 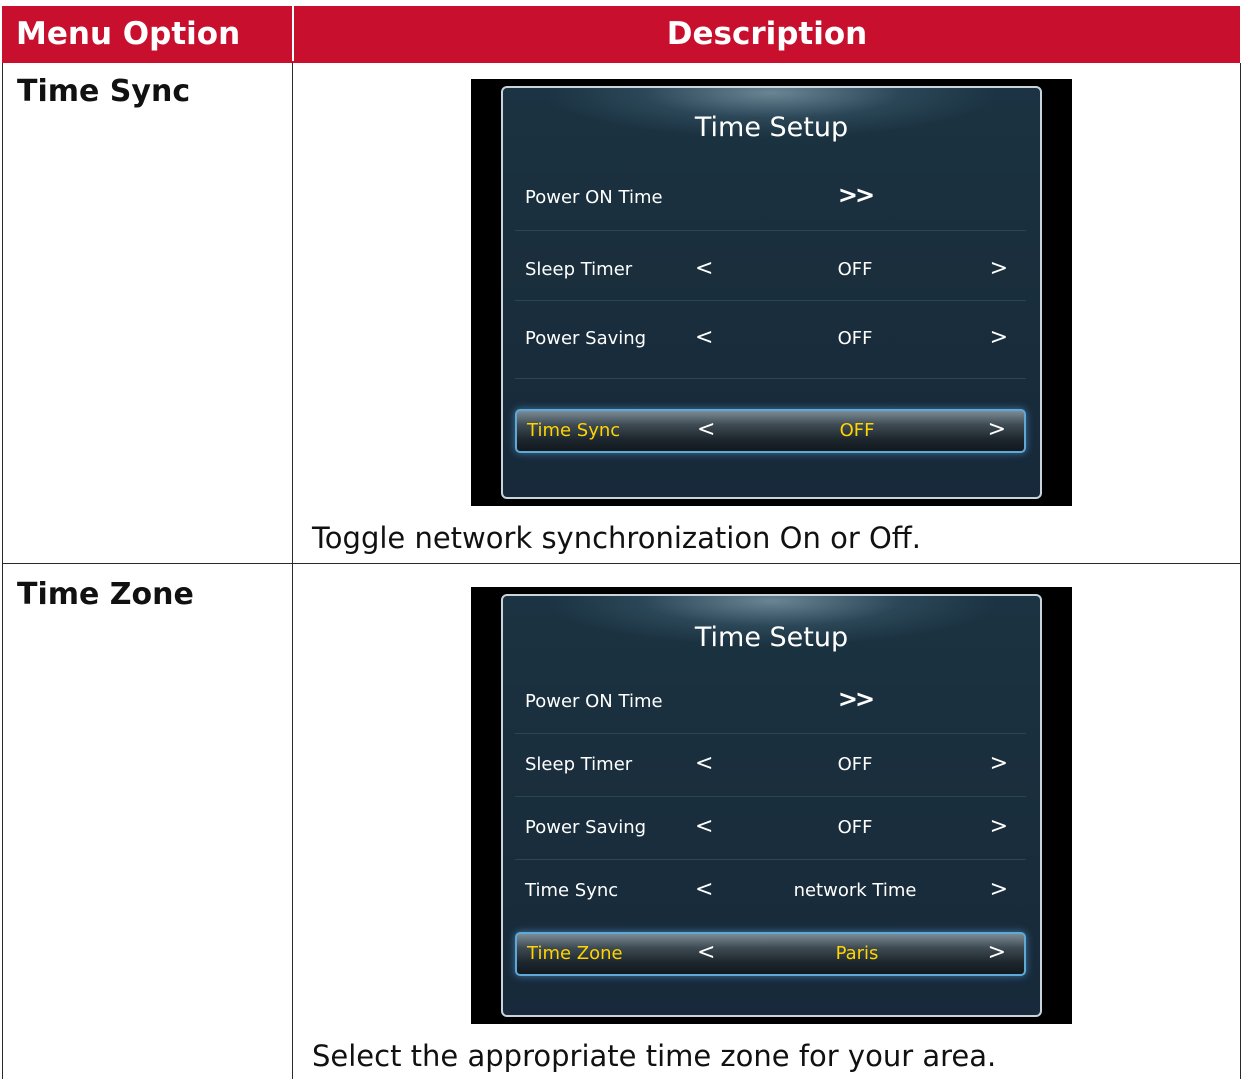 I want to click on table-column-divider, so click(x=292, y=571).